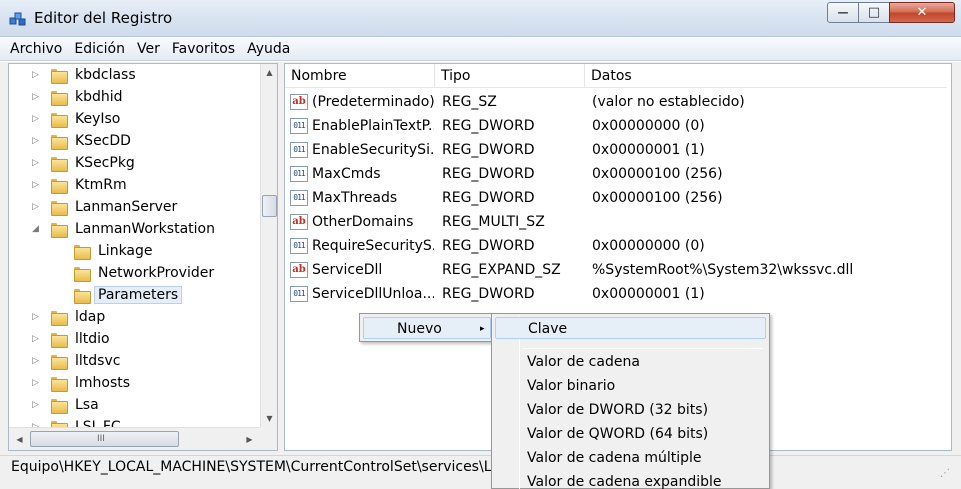 The height and width of the screenshot is (489, 961). Describe the element at coordinates (36, 49) in the screenshot. I see `menu-archivo: Archivo` at that location.